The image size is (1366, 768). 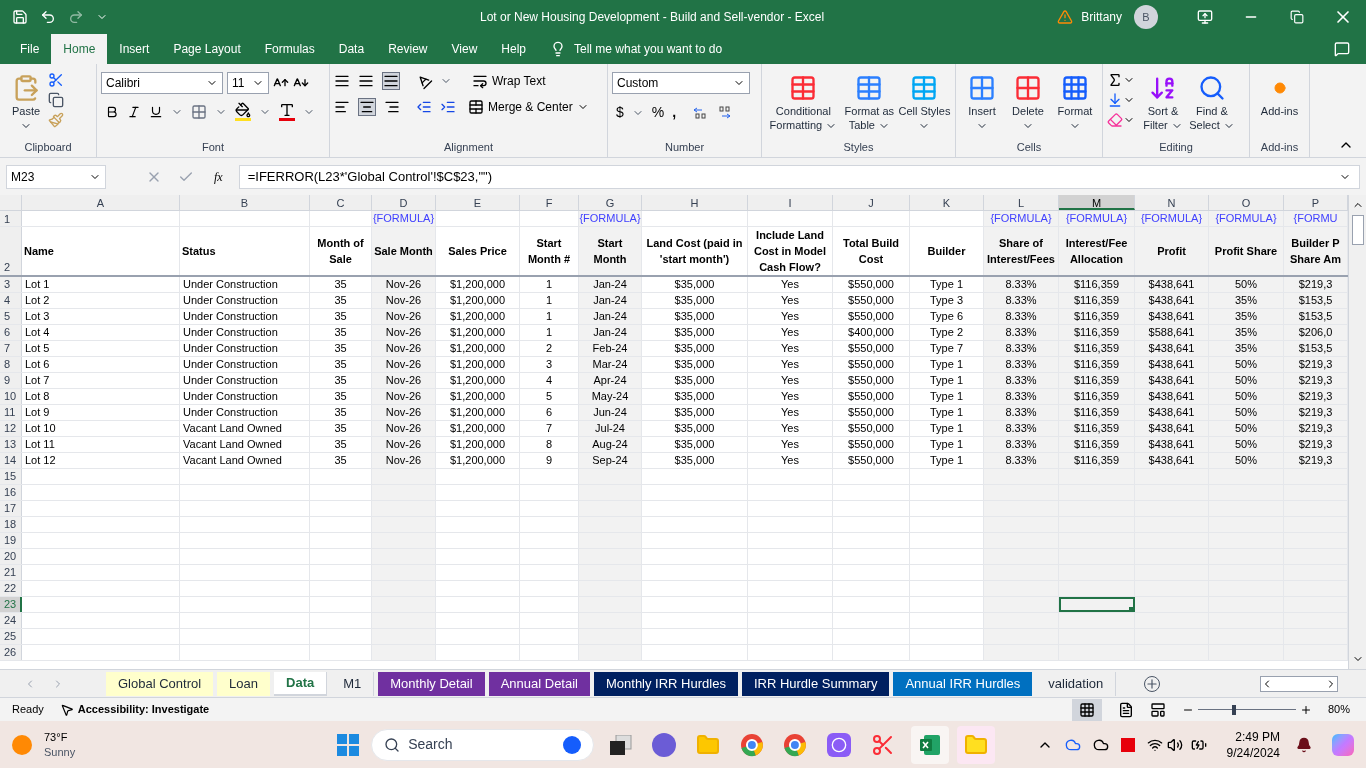 What do you see at coordinates (620, 744) in the screenshot?
I see `task-view-icon` at bounding box center [620, 744].